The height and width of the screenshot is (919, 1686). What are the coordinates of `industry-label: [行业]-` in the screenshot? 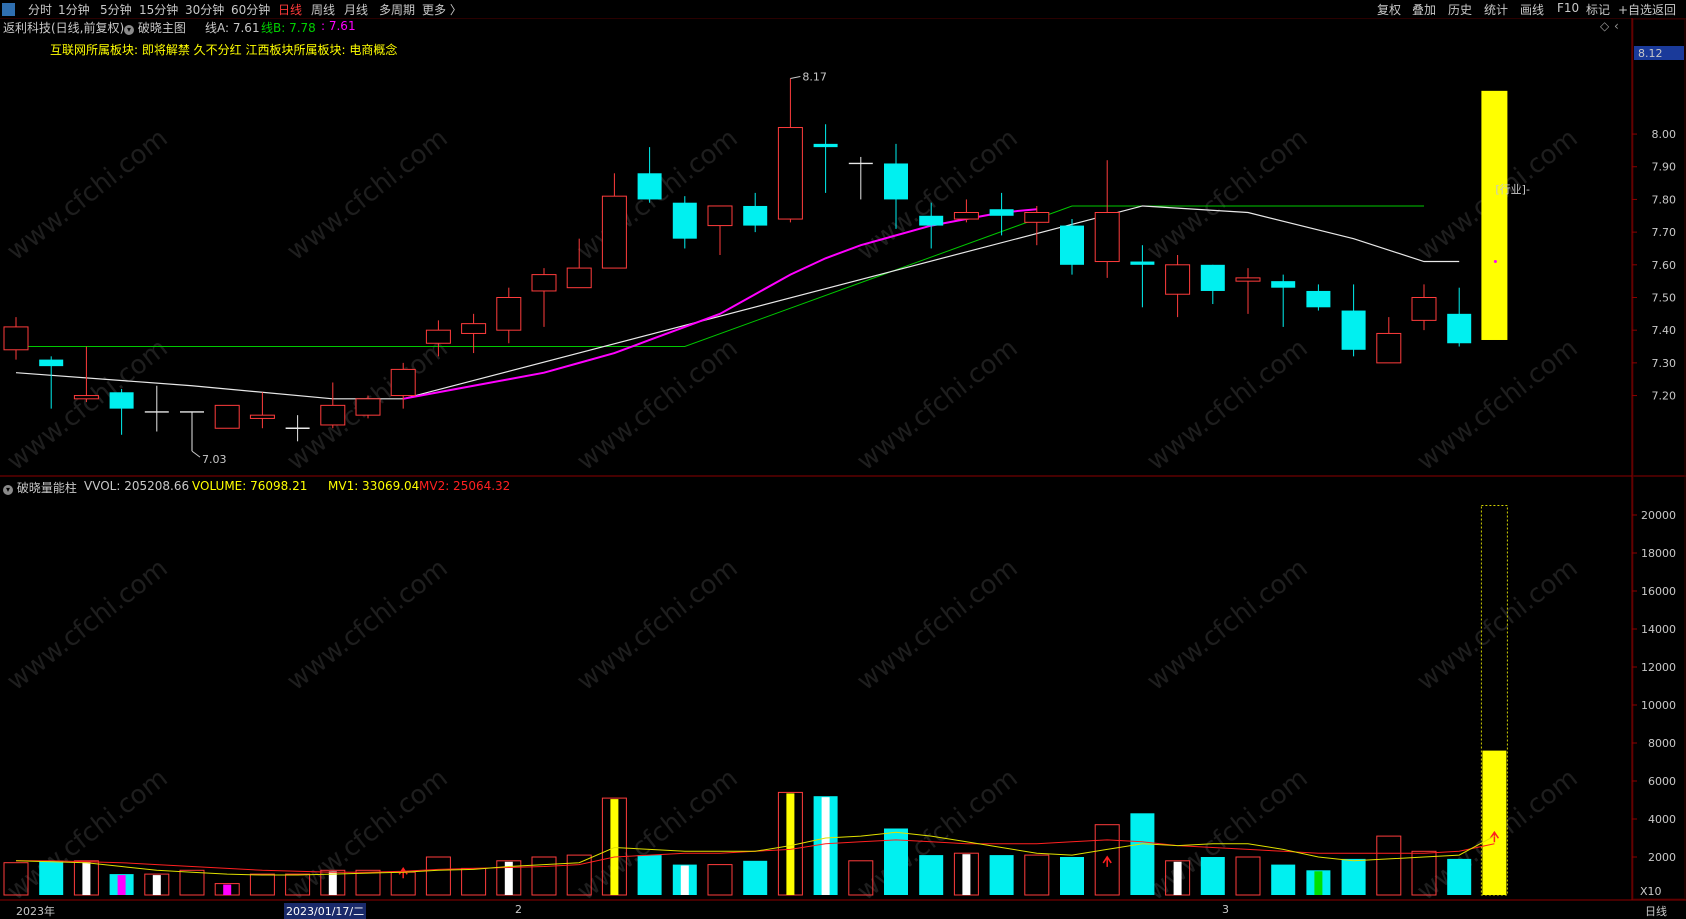 It's located at (1512, 189).